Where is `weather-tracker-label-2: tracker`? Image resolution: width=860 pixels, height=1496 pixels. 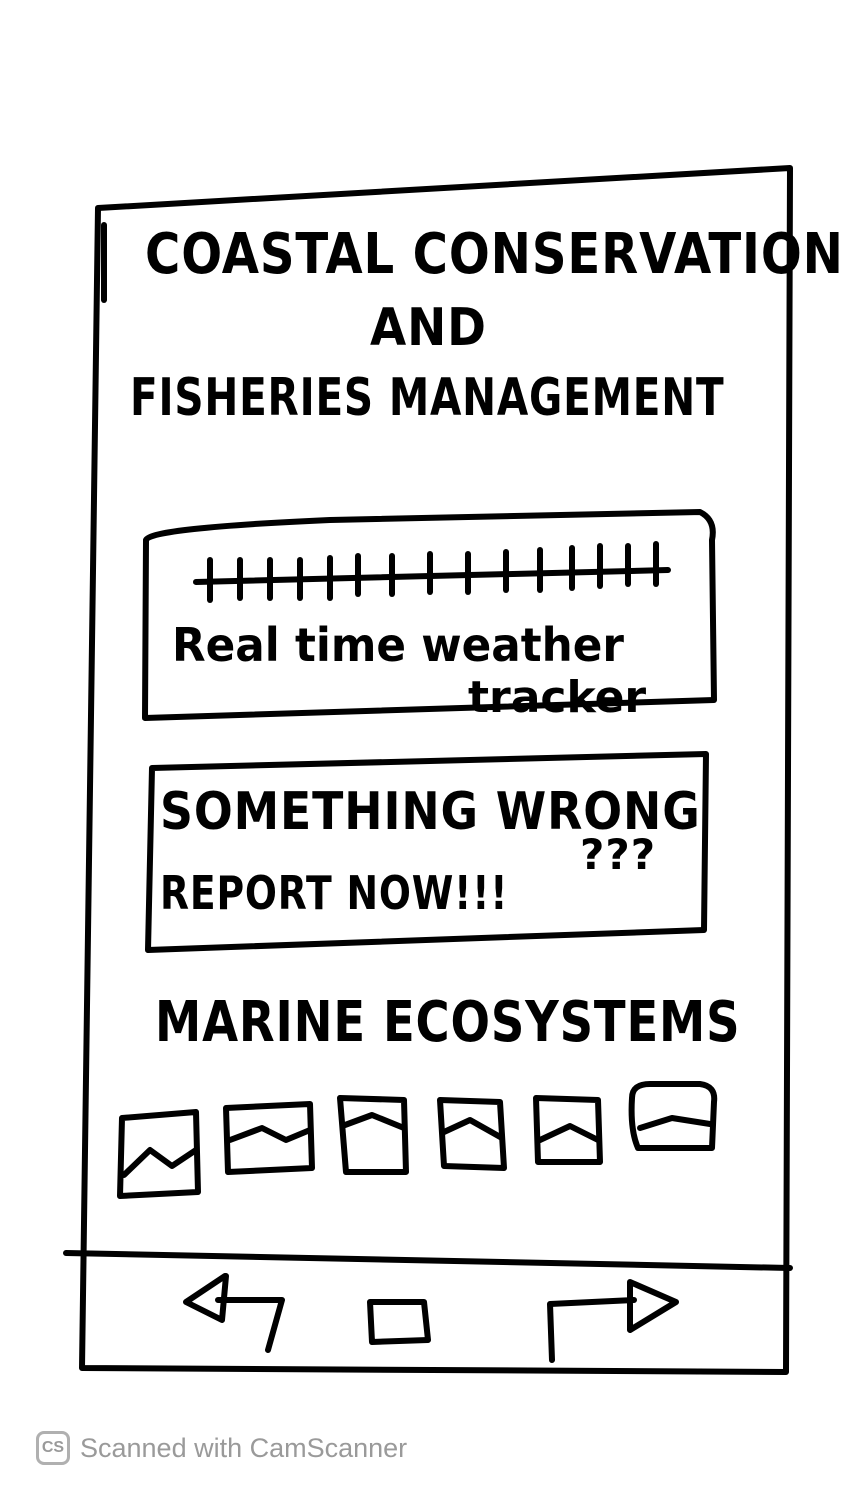
weather-tracker-label-2: tracker is located at coordinates (557, 697).